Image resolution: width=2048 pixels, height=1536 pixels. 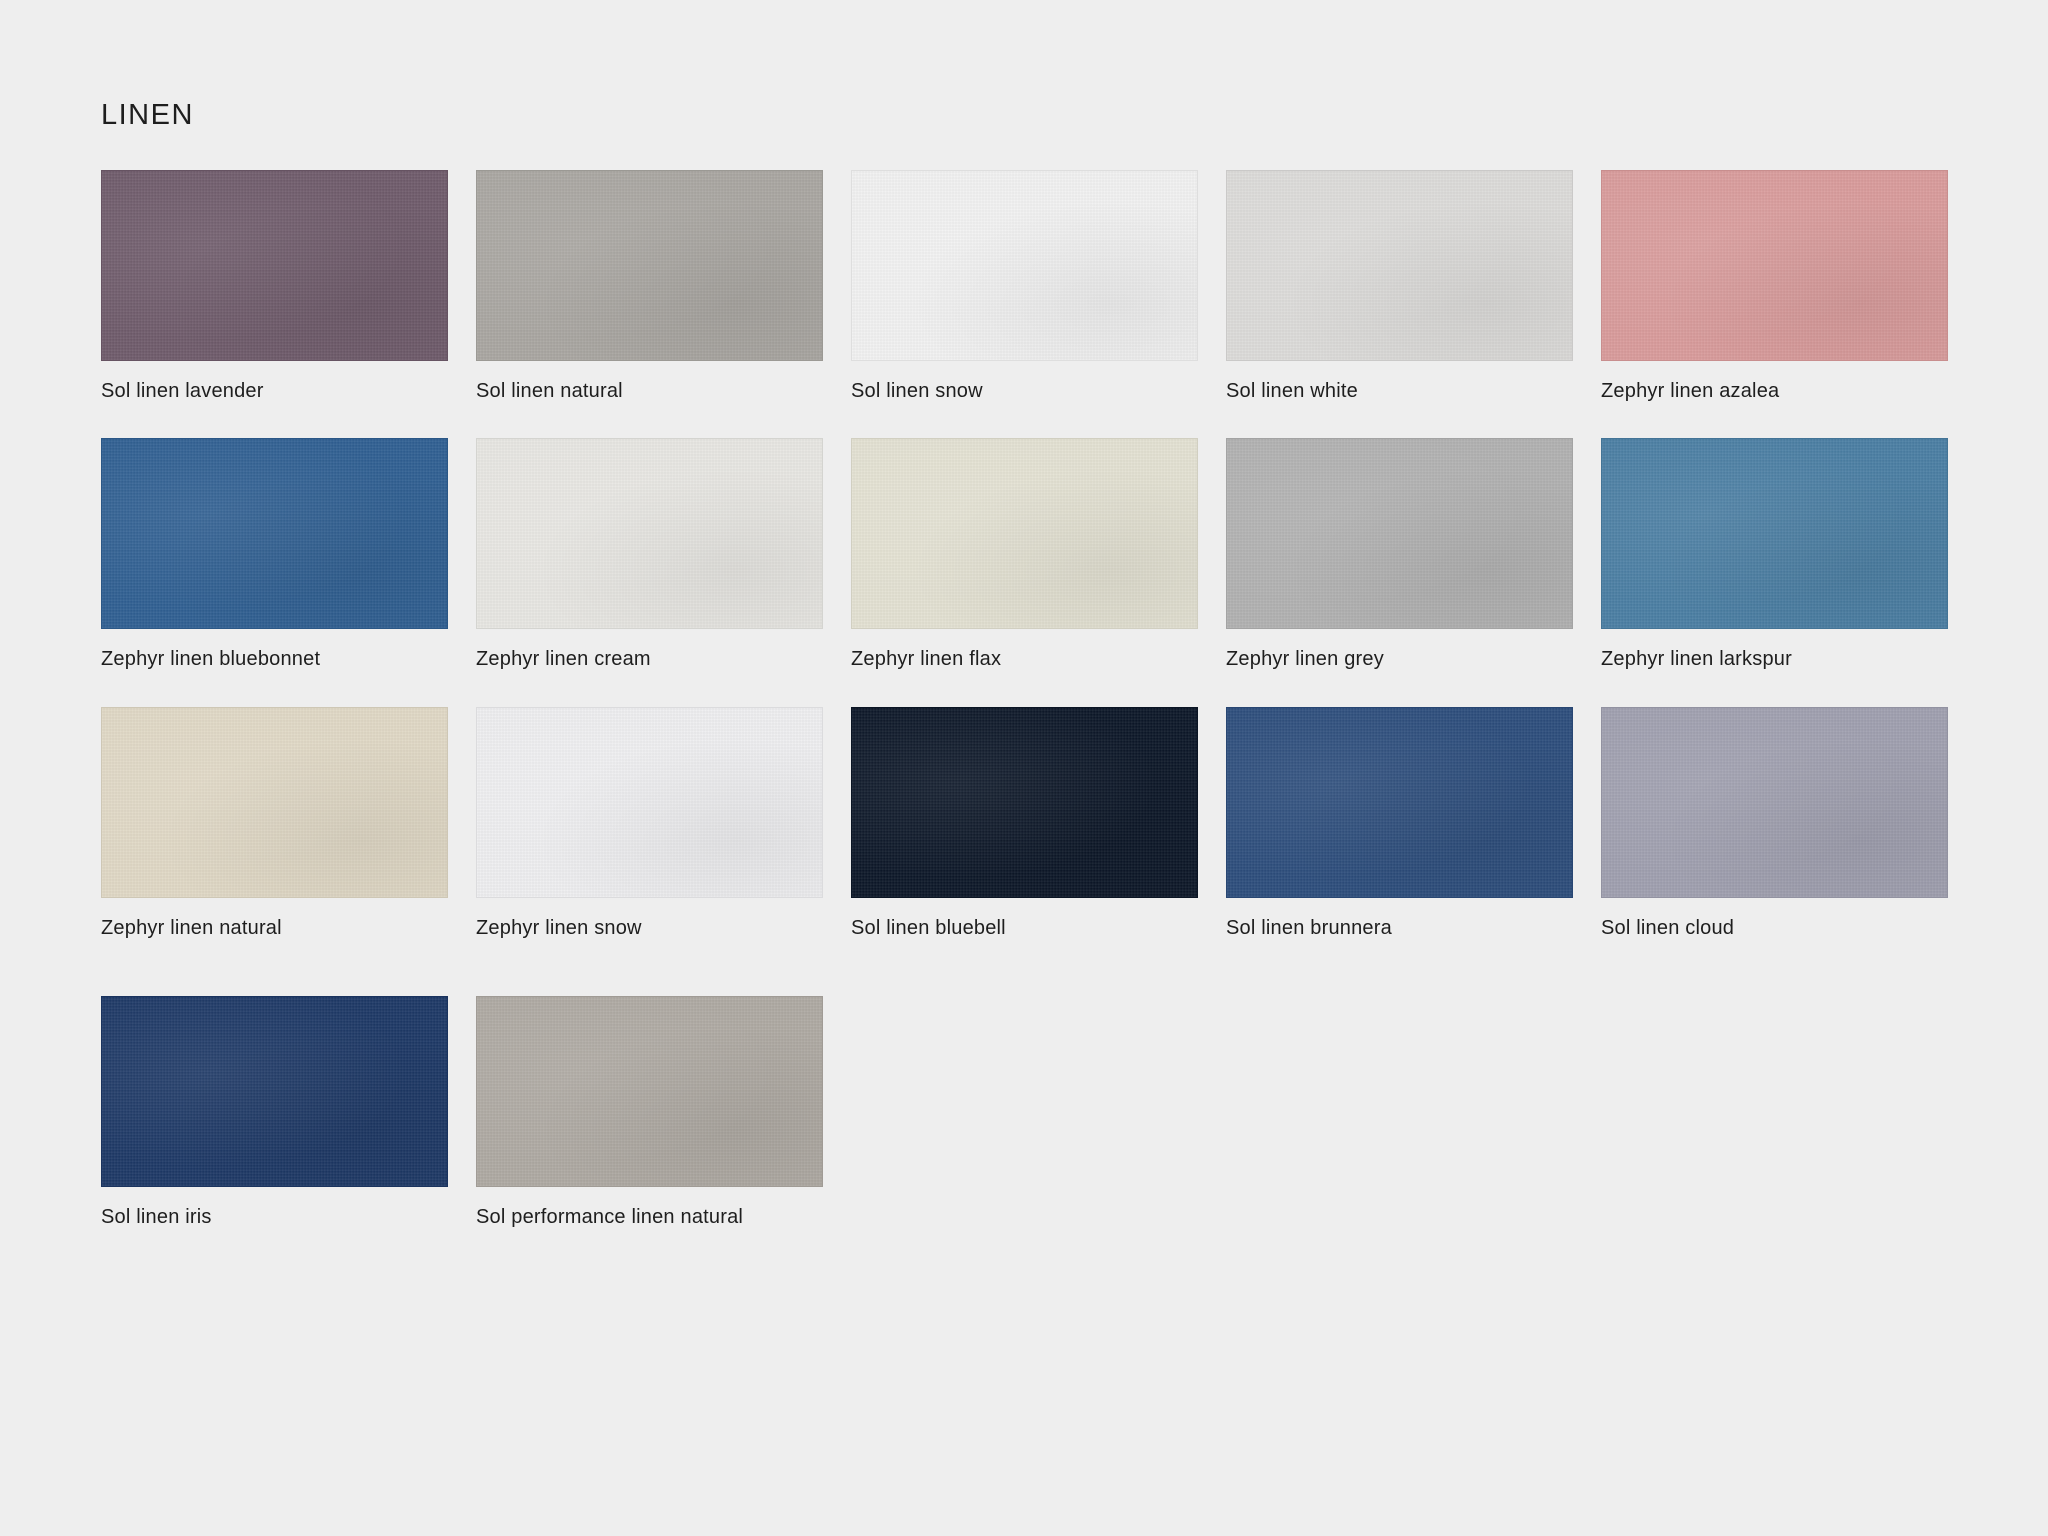 I want to click on swatch-card: Zephyr linen azalea, so click(x=1774, y=287).